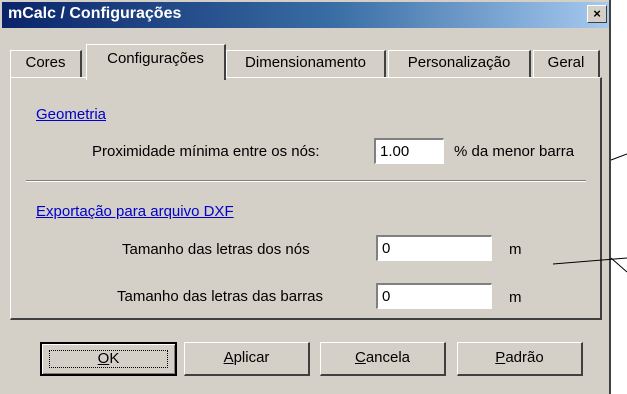  I want to click on tab-configuracoes: Configurações, so click(156, 62).